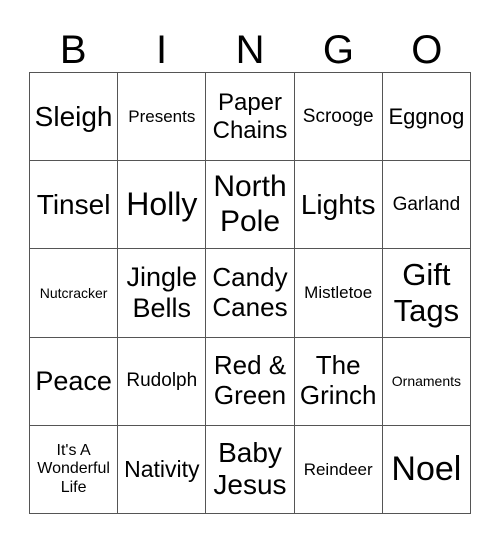 This screenshot has height=544, width=500. What do you see at coordinates (250, 205) in the screenshot?
I see `bingo-cell: North Pole` at bounding box center [250, 205].